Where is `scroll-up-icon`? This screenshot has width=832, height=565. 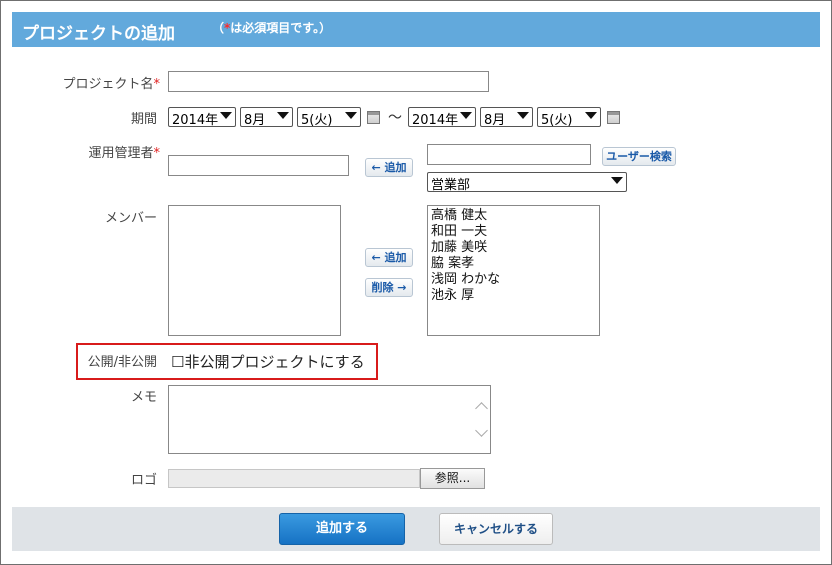 scroll-up-icon is located at coordinates (481, 408).